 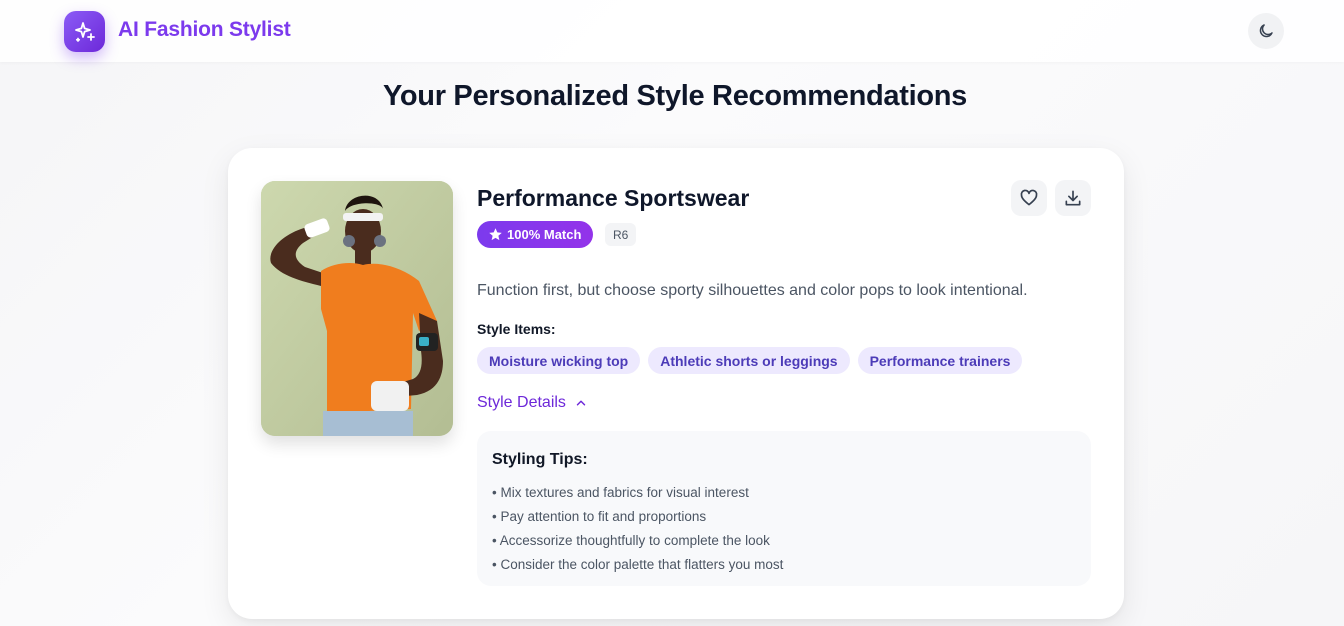 I want to click on recommendation-code-badge: R6, so click(x=621, y=234).